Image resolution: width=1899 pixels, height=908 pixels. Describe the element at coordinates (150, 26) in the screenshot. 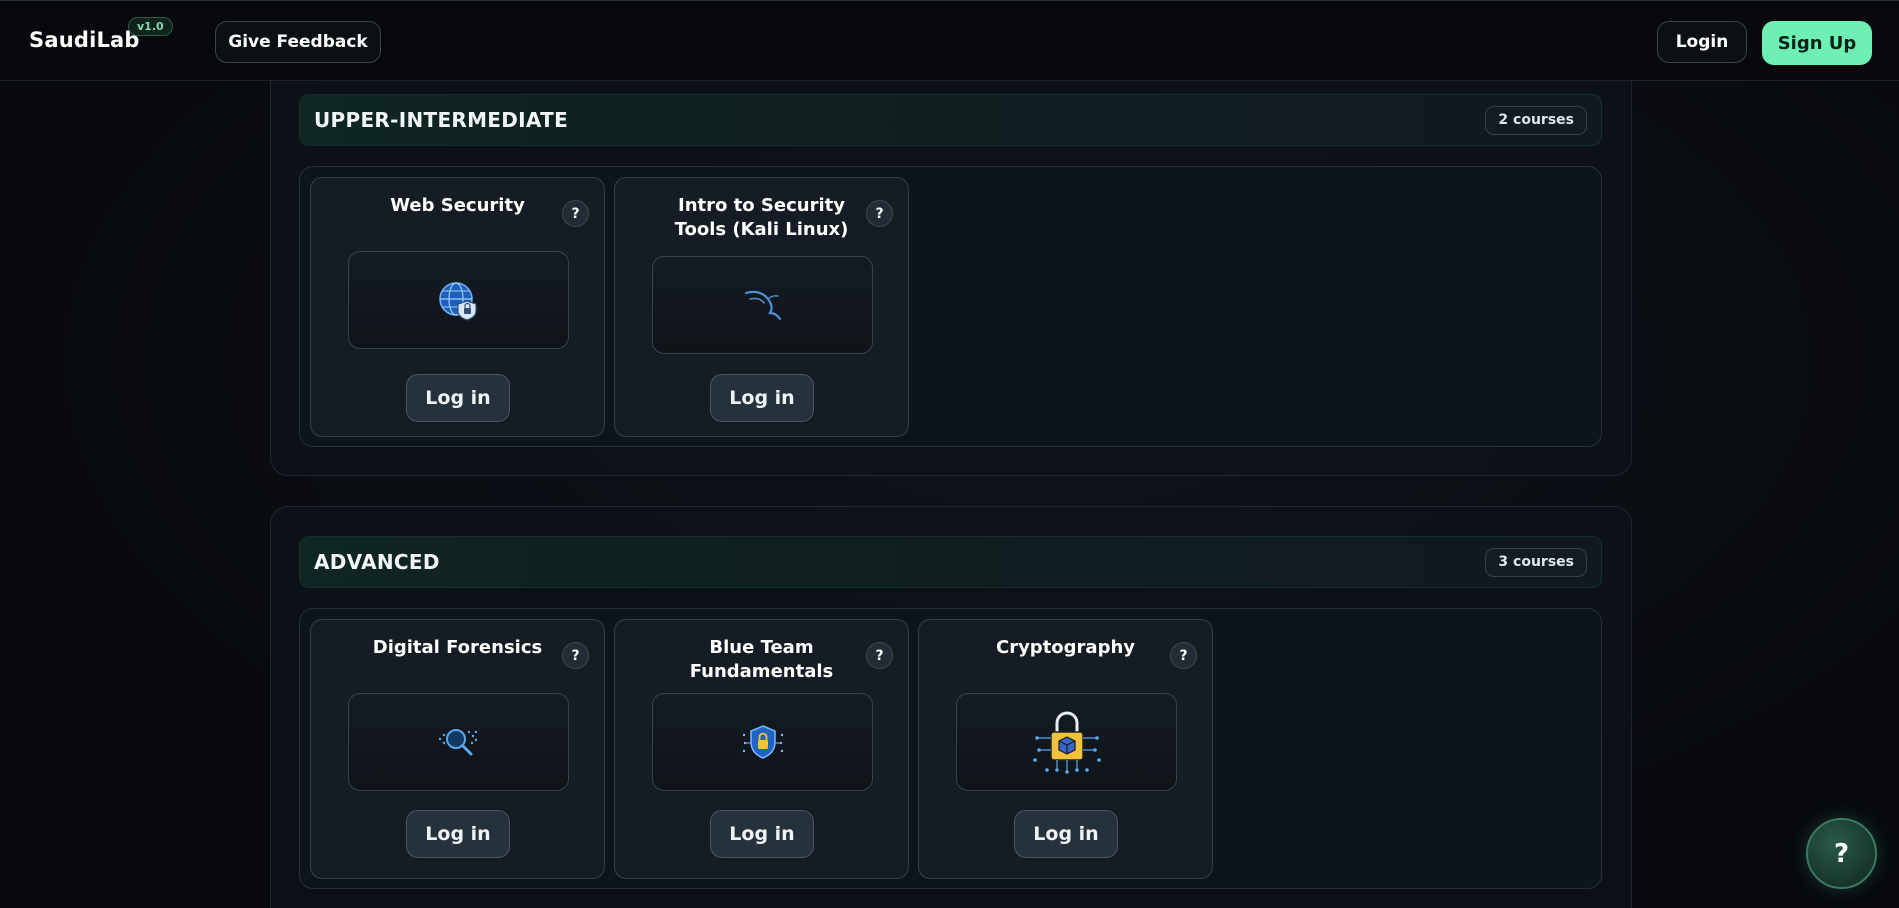

I see `version-badge: v1.0` at that location.